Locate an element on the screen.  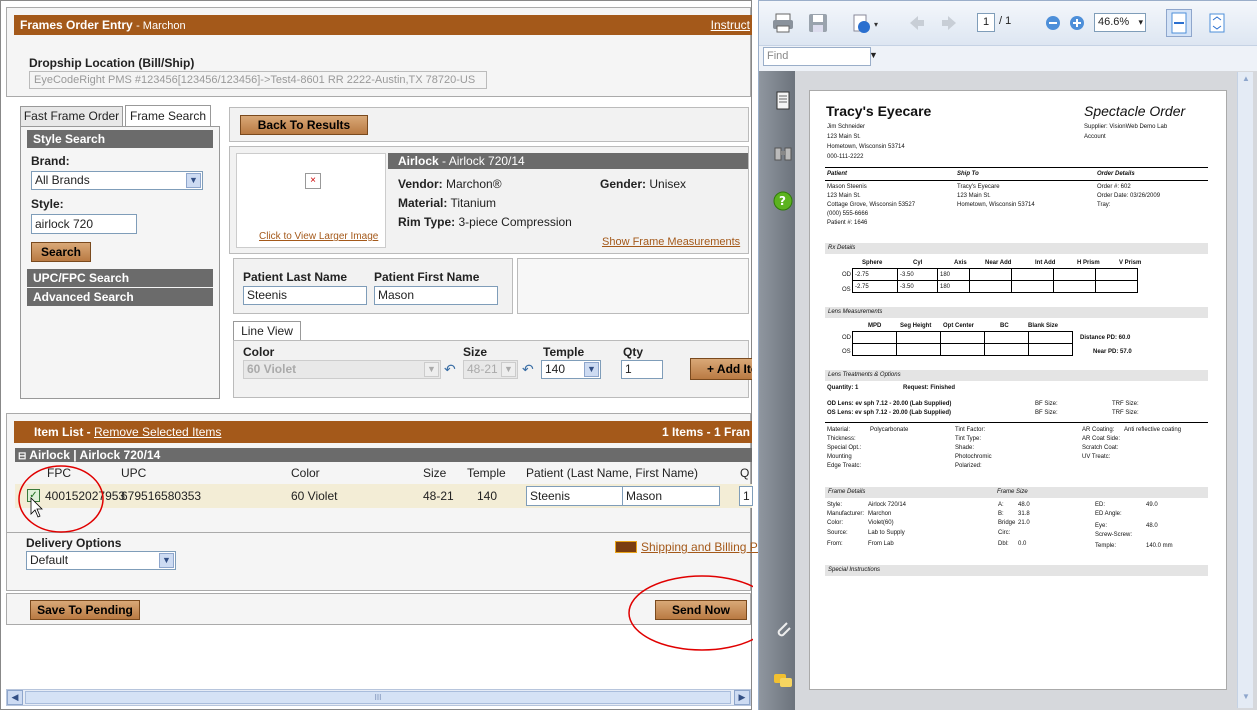
pdf-near-pd: Near PD: 57.0 is located at coordinates (1112, 352).